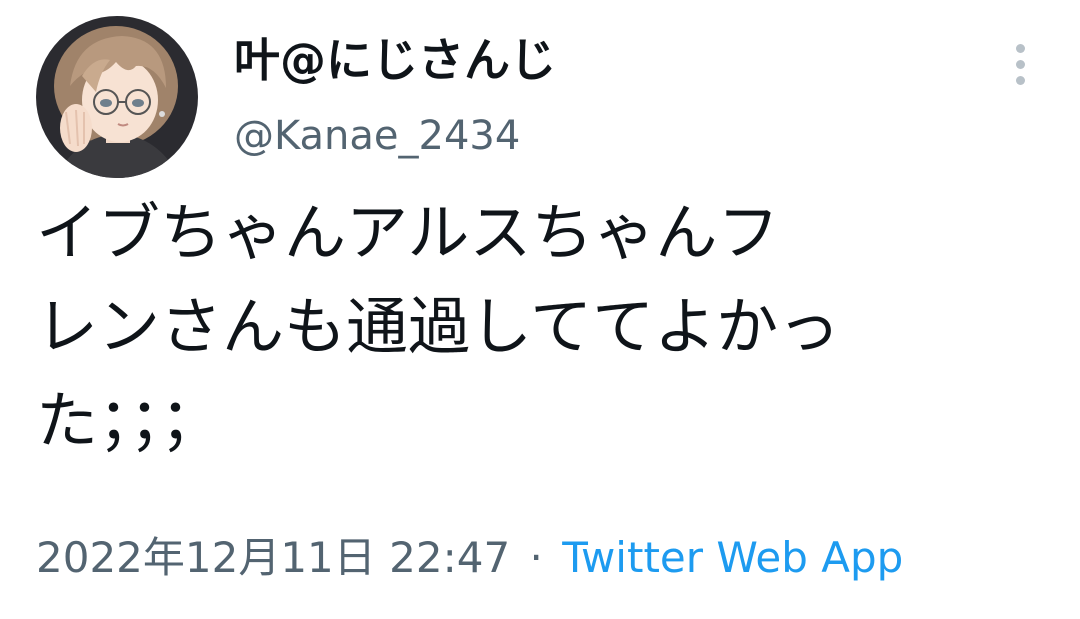 The width and height of the screenshot is (1080, 619). Describe the element at coordinates (129, 420) in the screenshot. I see `tweet-text-line: た；；；` at that location.